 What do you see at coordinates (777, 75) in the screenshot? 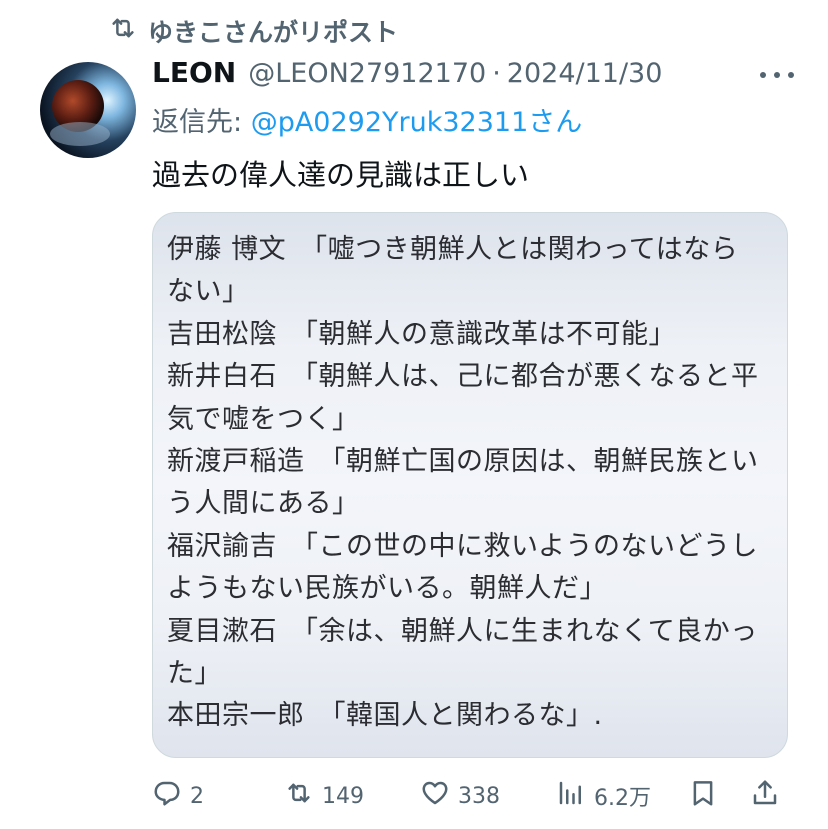
I see `more-options-icon` at bounding box center [777, 75].